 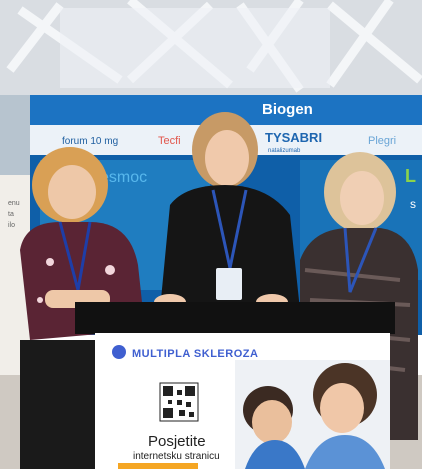 What do you see at coordinates (195, 354) in the screenshot?
I see `poster-title: MULTIPLA SKLEROZA` at bounding box center [195, 354].